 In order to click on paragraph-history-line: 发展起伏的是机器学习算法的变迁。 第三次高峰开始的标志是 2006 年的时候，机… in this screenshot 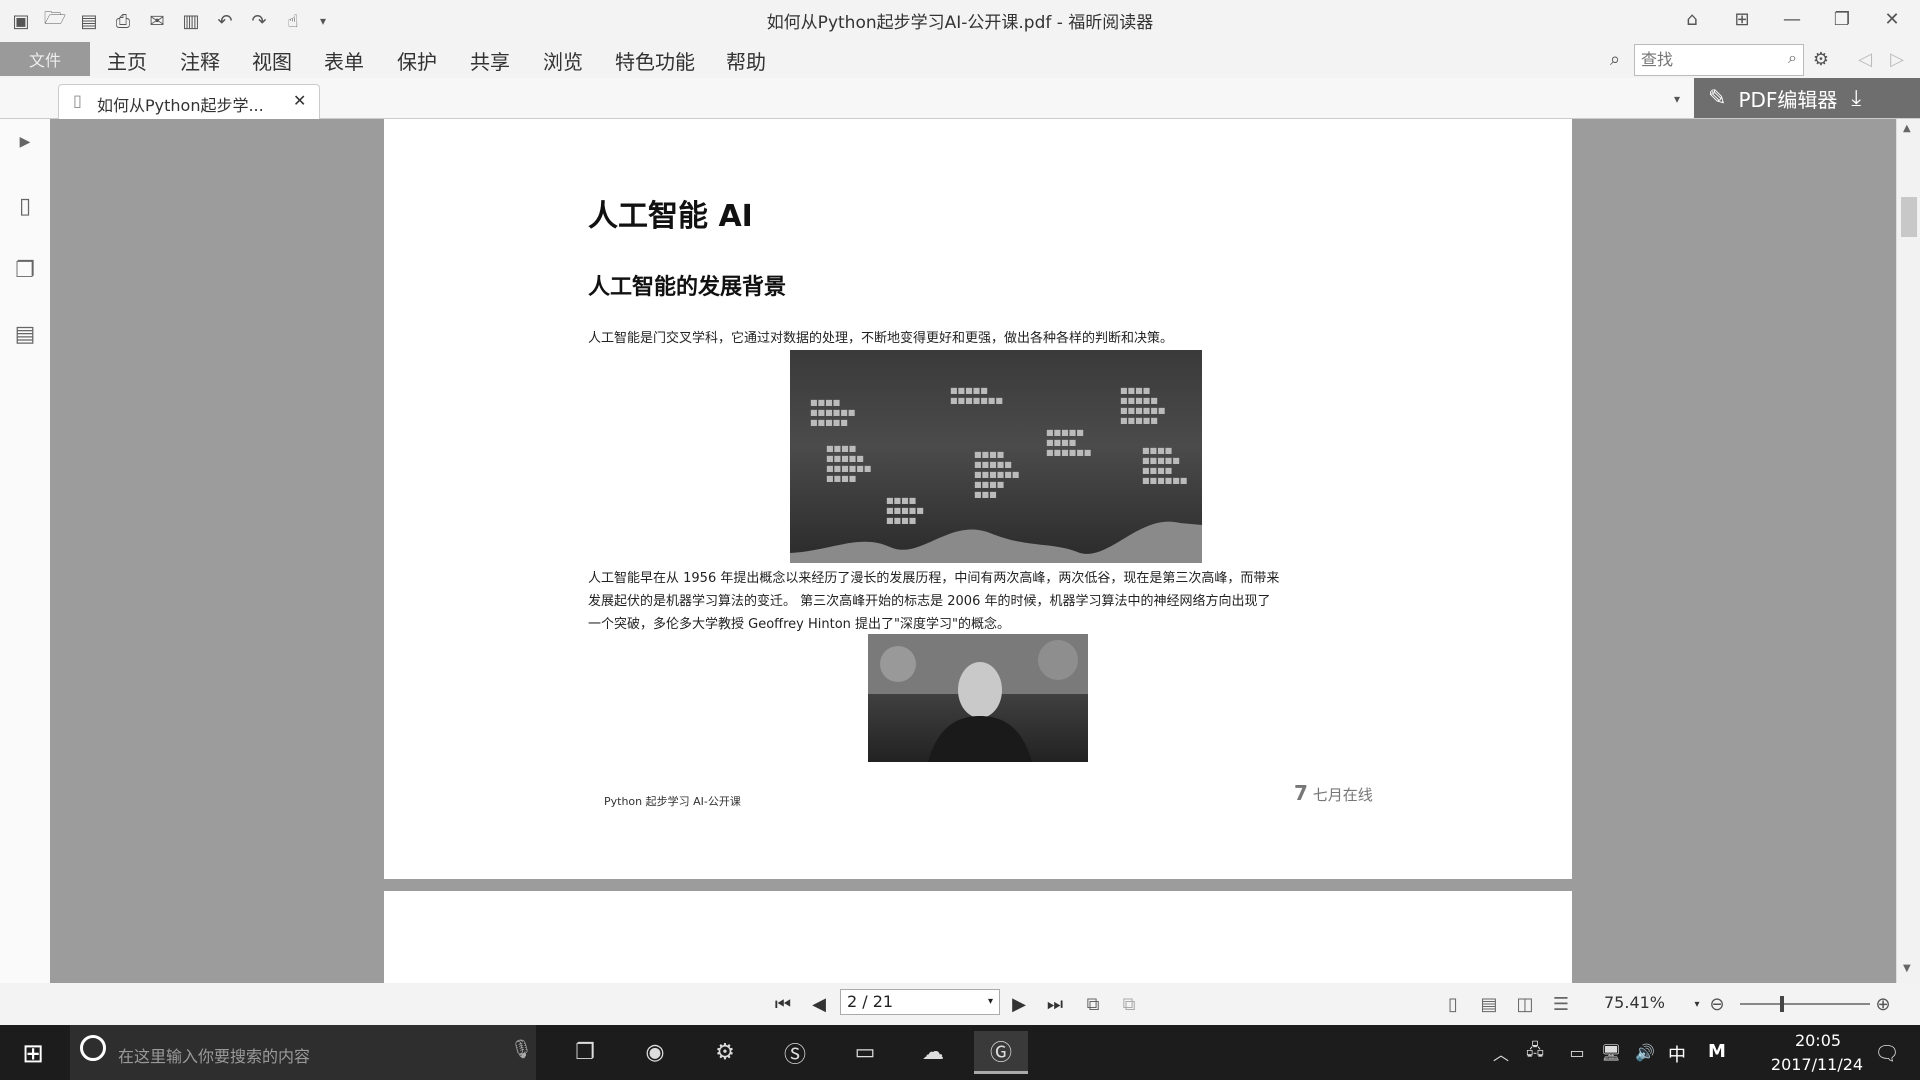, I will do `click(929, 601)`.